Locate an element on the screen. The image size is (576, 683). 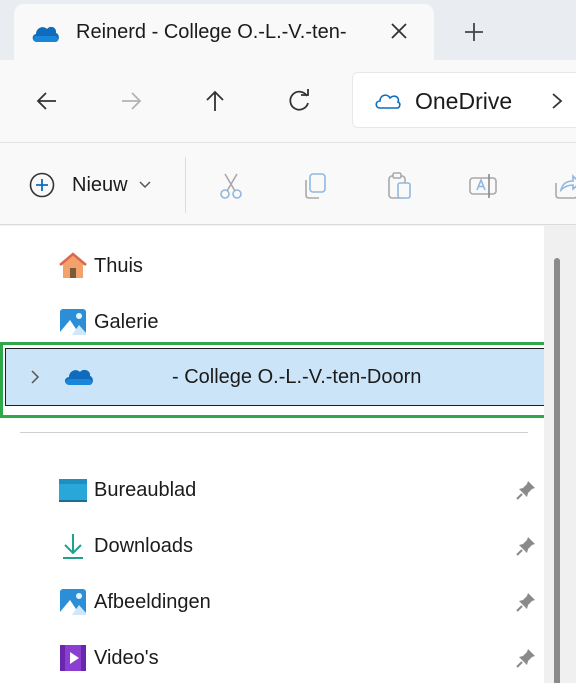
tab-onedrive: Reinerd - College O.-L.-V.-ten- is located at coordinates (224, 32).